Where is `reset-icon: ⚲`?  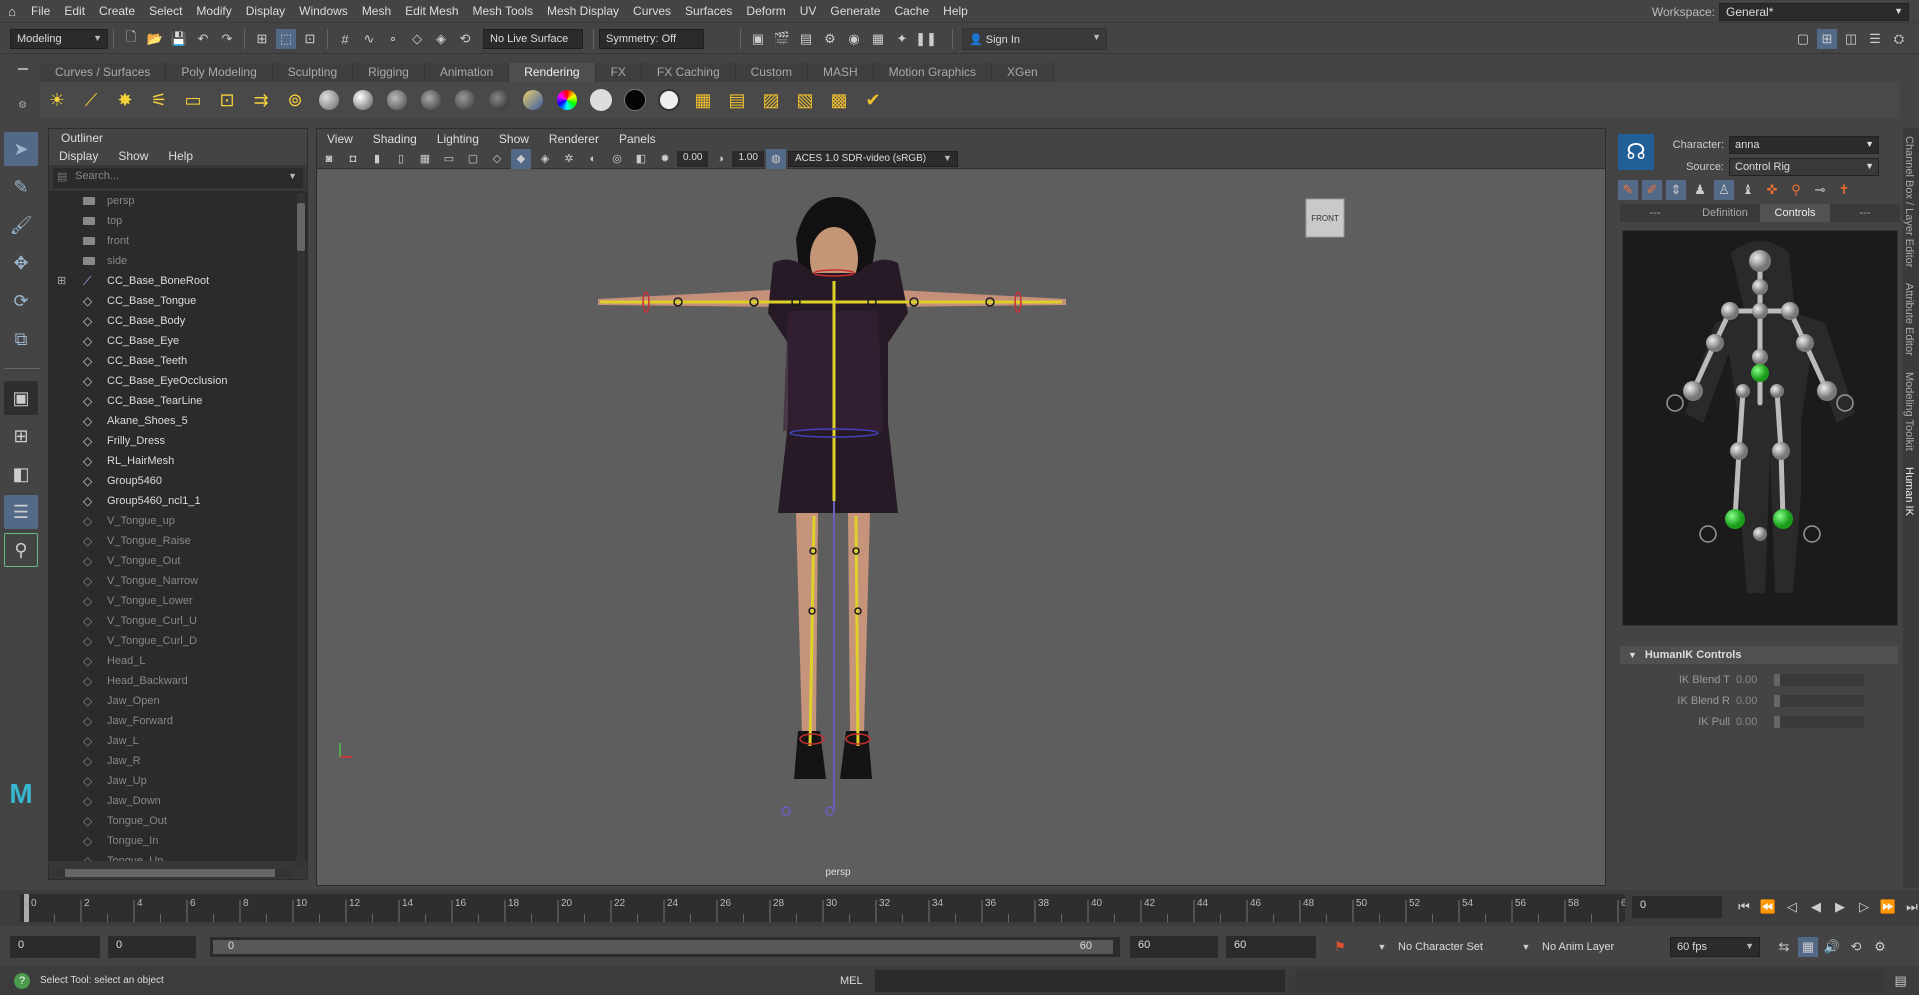
reset-icon: ⚲ is located at coordinates (1796, 190).